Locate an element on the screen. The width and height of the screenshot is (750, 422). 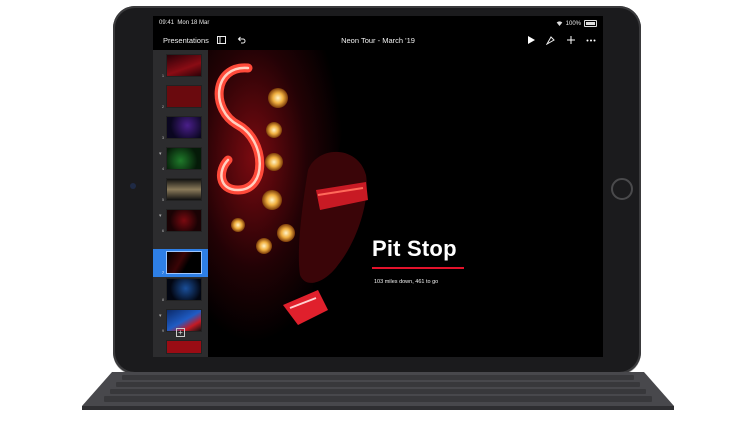
slide-number: 7 is located at coordinates (163, 272).